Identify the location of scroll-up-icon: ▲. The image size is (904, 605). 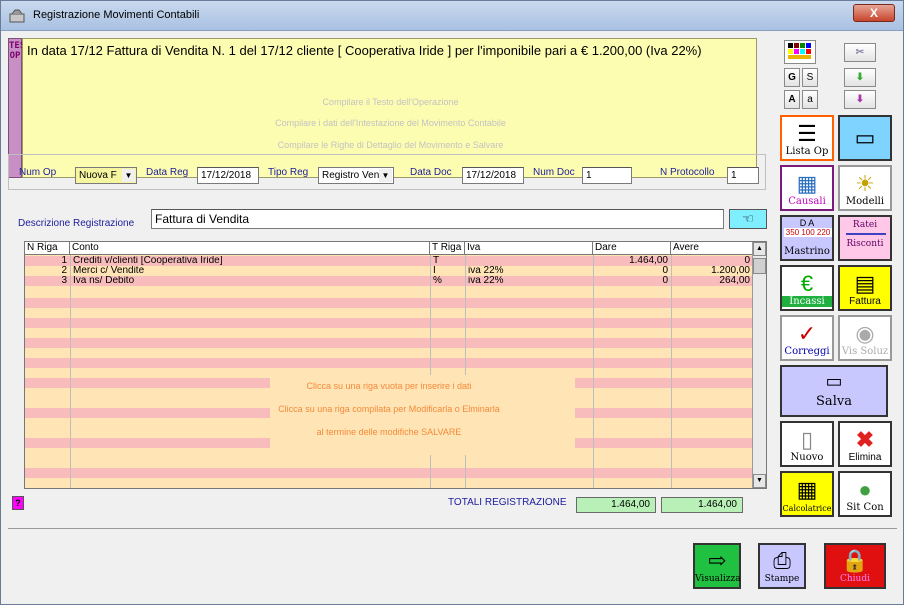
(759, 249).